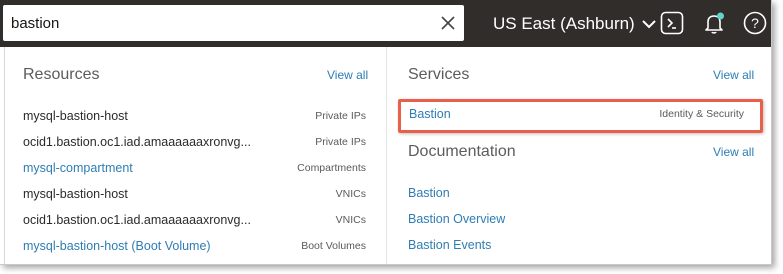 This screenshot has width=783, height=274. I want to click on resource-name: mysql-bastion-host (Boot Volume), so click(117, 246).